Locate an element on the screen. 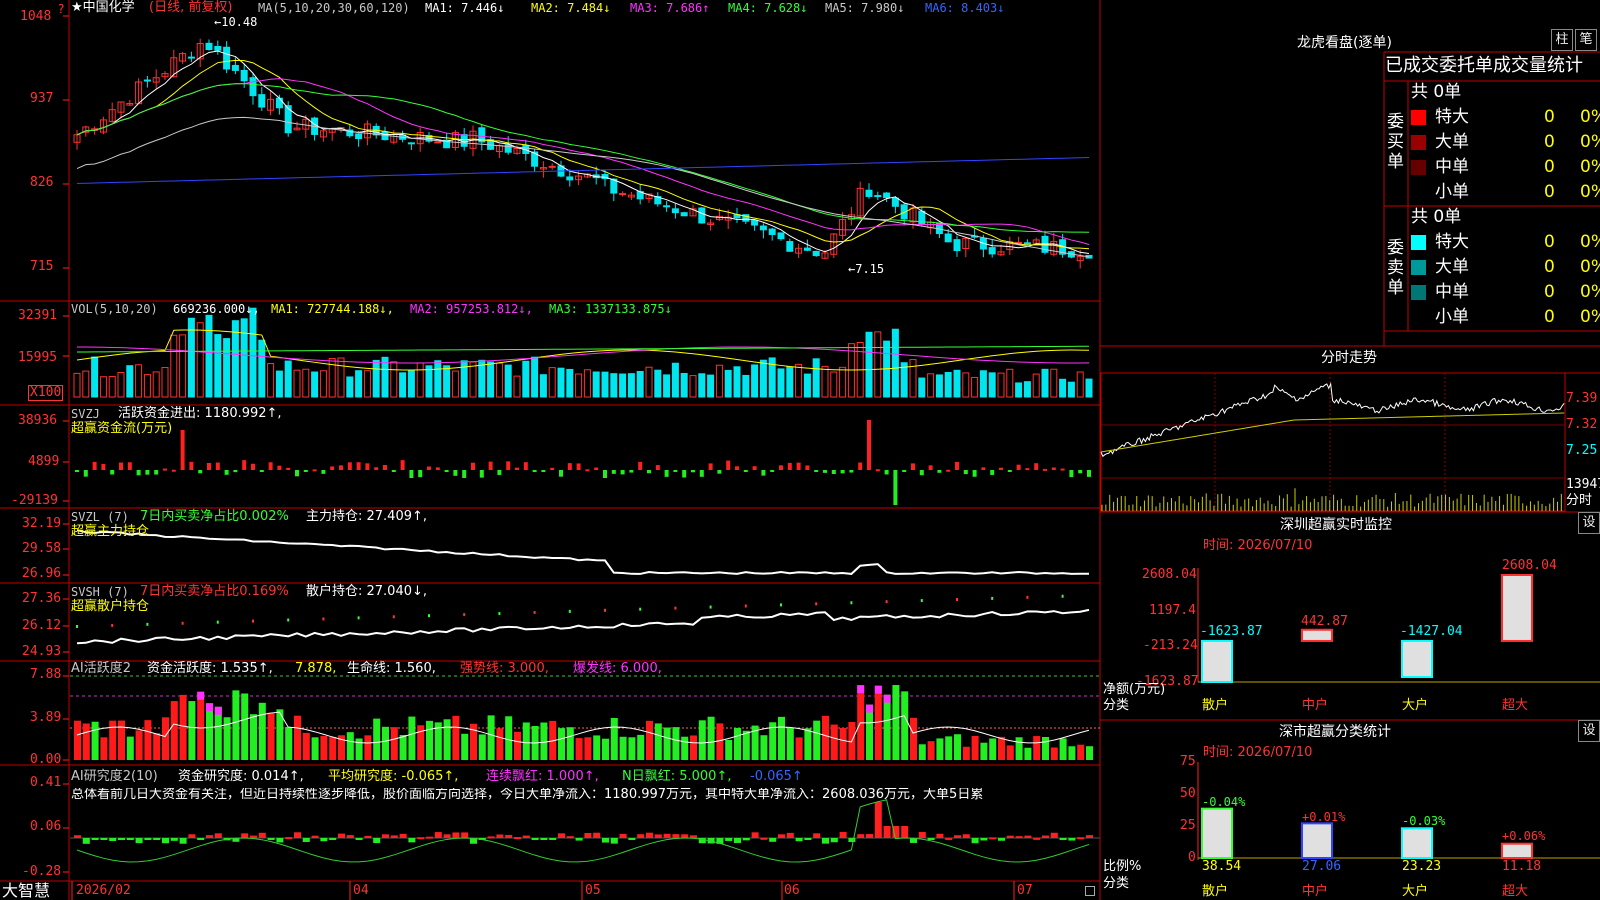  holding-line is located at coordinates (583, 552).